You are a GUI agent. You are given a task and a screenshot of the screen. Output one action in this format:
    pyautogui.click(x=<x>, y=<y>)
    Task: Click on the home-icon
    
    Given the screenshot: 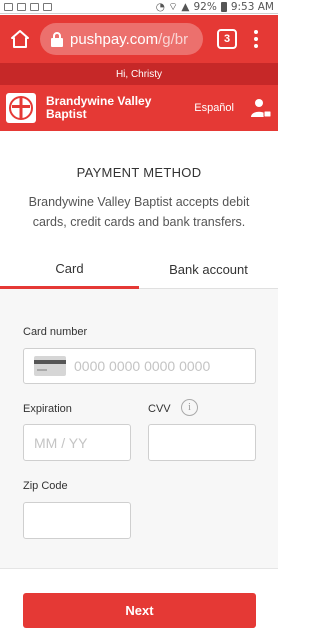 What is the action you would take?
    pyautogui.click(x=20, y=39)
    